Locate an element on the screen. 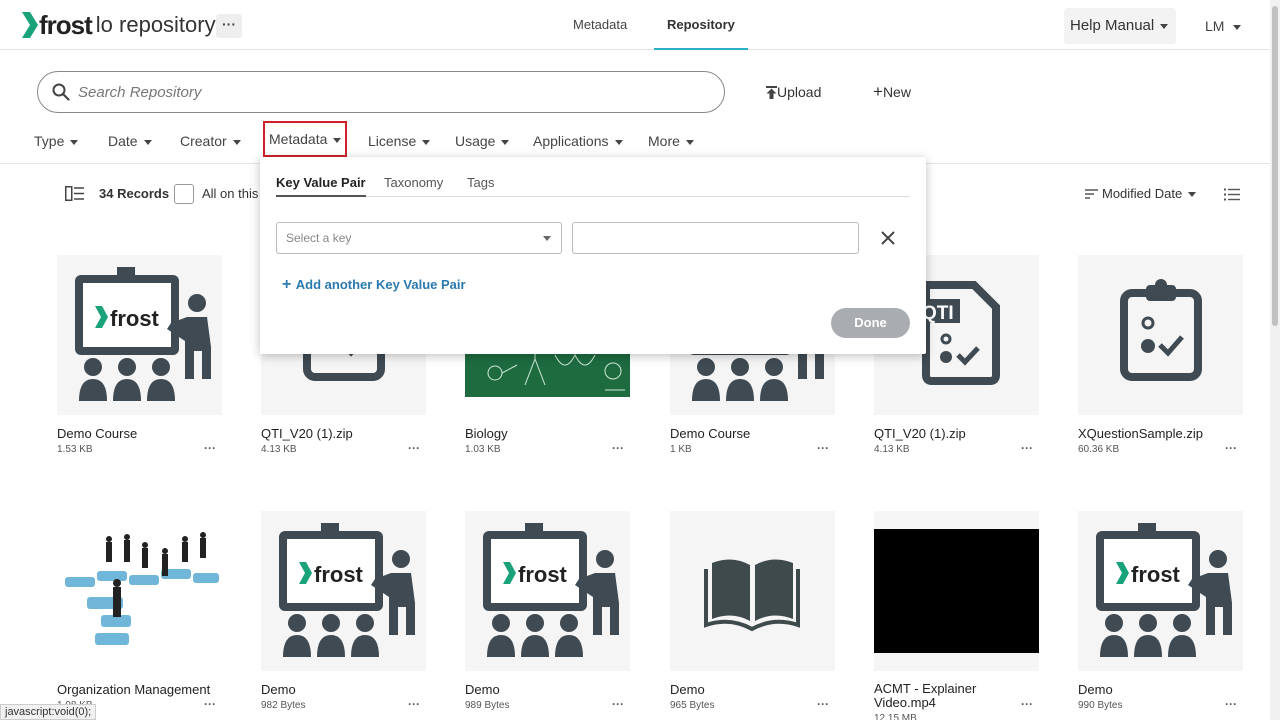  tab-key-value-pair: Key Value Pair is located at coordinates (321, 186).